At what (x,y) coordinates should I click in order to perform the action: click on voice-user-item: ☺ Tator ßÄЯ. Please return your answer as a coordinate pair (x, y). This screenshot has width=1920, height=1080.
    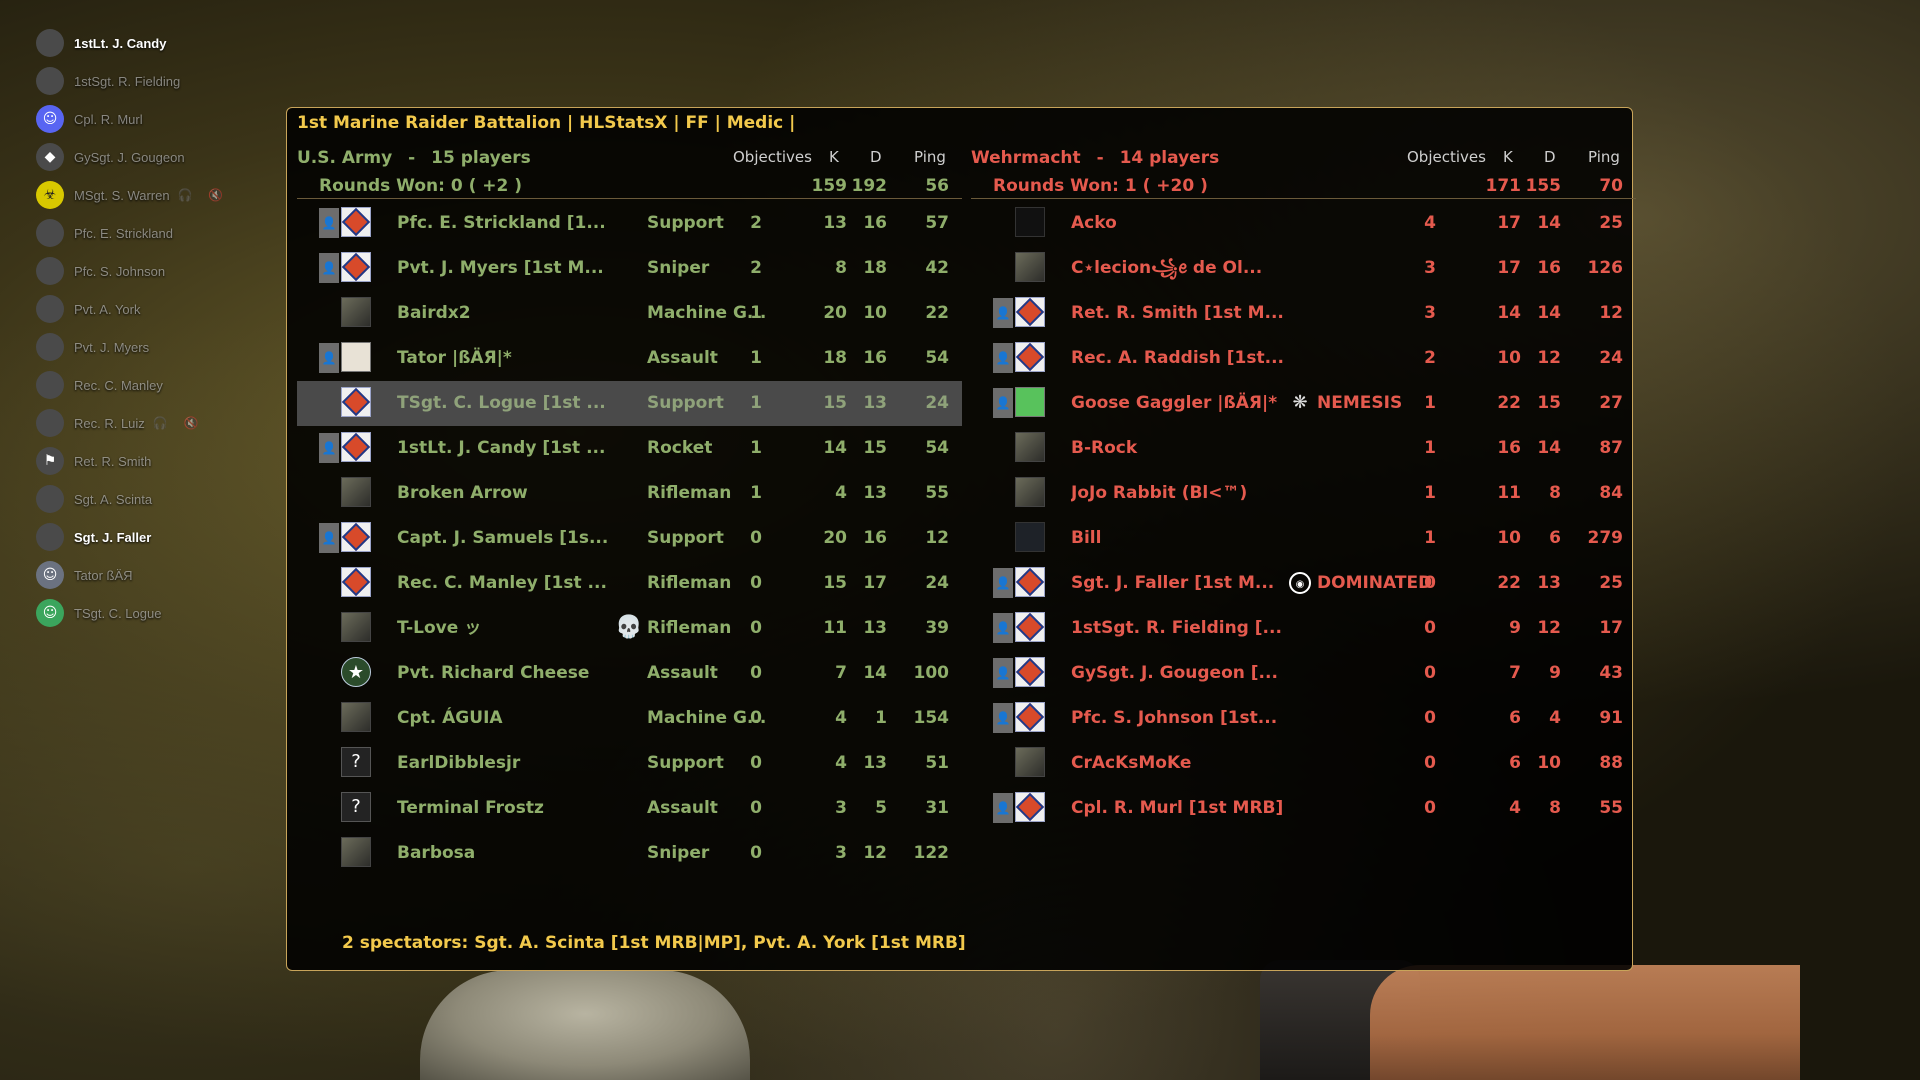
    Looking at the image, I should click on (151, 575).